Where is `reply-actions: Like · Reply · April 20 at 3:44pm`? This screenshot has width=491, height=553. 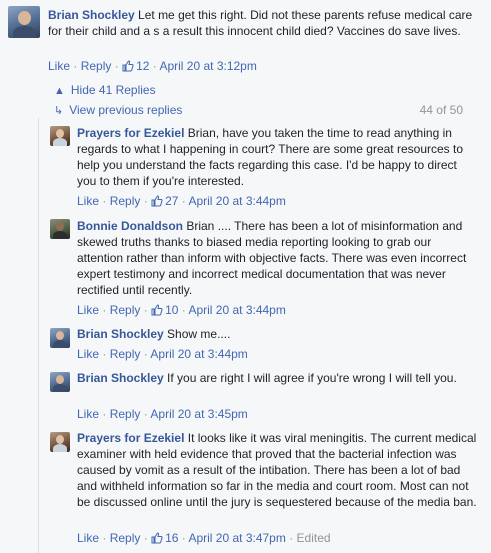 reply-actions: Like · Reply · April 20 at 3:44pm is located at coordinates (162, 354).